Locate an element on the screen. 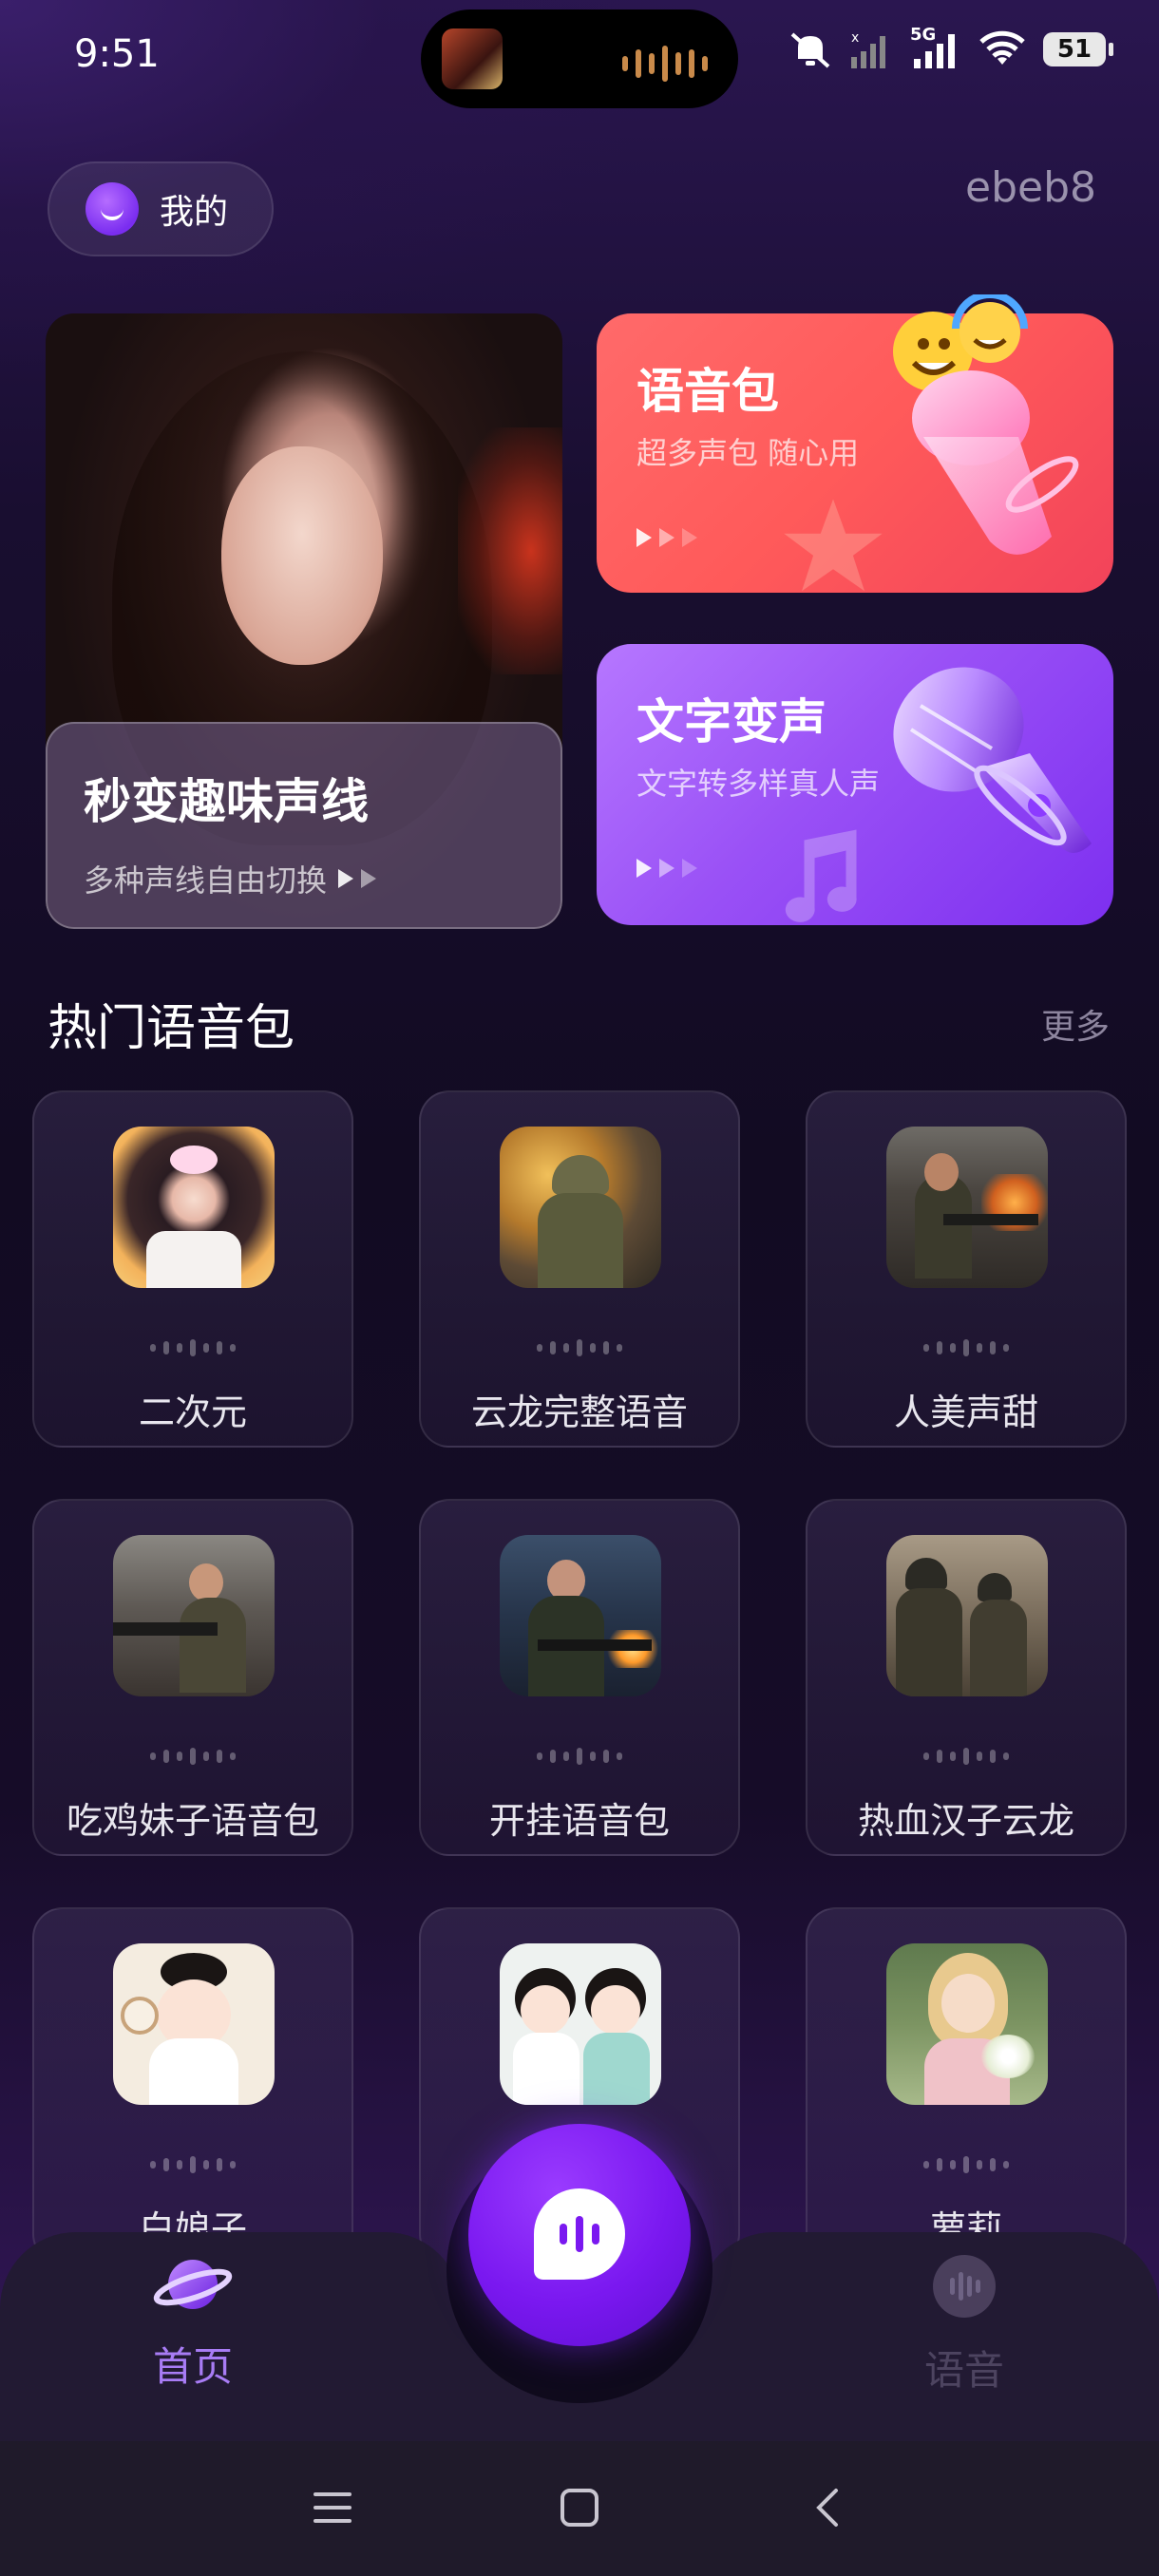 This screenshot has width=1159, height=2576. dynamic-island is located at coordinates (579, 58).